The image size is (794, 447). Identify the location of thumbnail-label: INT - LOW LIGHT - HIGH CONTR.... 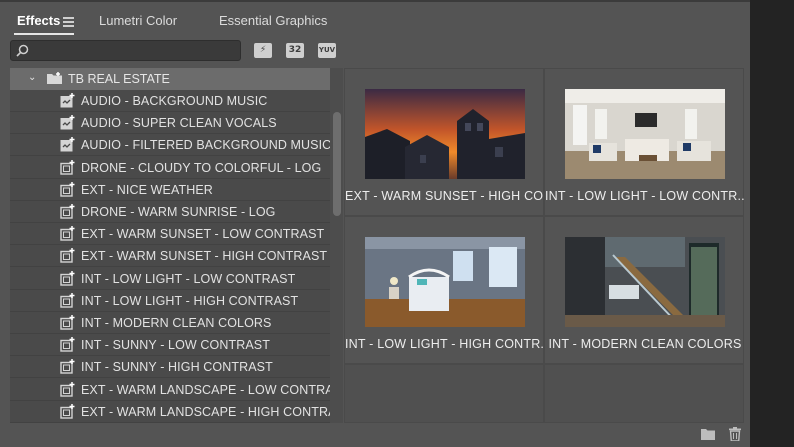
(445, 344).